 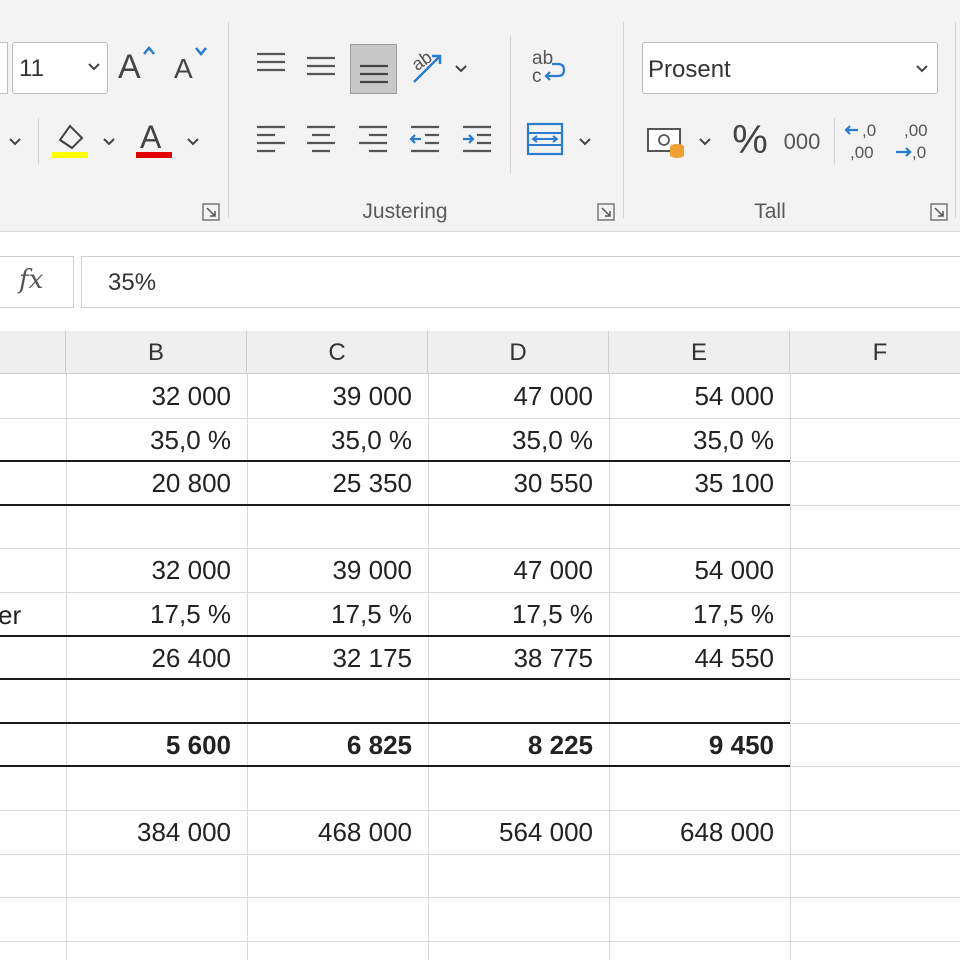 I want to click on row-label-fragment: er, so click(x=29, y=614).